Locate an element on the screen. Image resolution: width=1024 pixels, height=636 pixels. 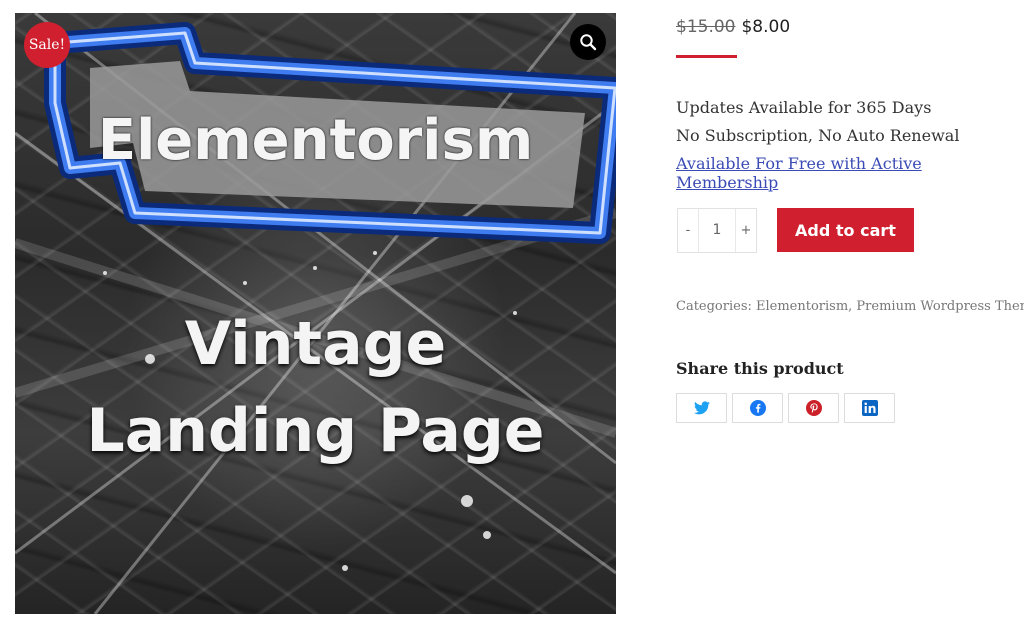
share-pinterest-button is located at coordinates (813, 408).